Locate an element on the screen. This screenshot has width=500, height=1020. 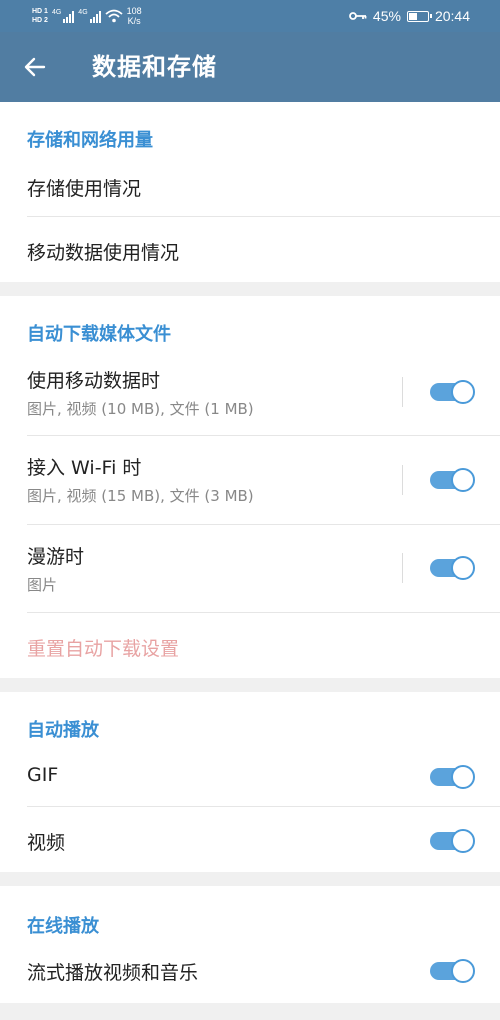
item-subtitle: 图片, 视频 (10 MB), 文件 (1 MB) is located at coordinates (140, 409).